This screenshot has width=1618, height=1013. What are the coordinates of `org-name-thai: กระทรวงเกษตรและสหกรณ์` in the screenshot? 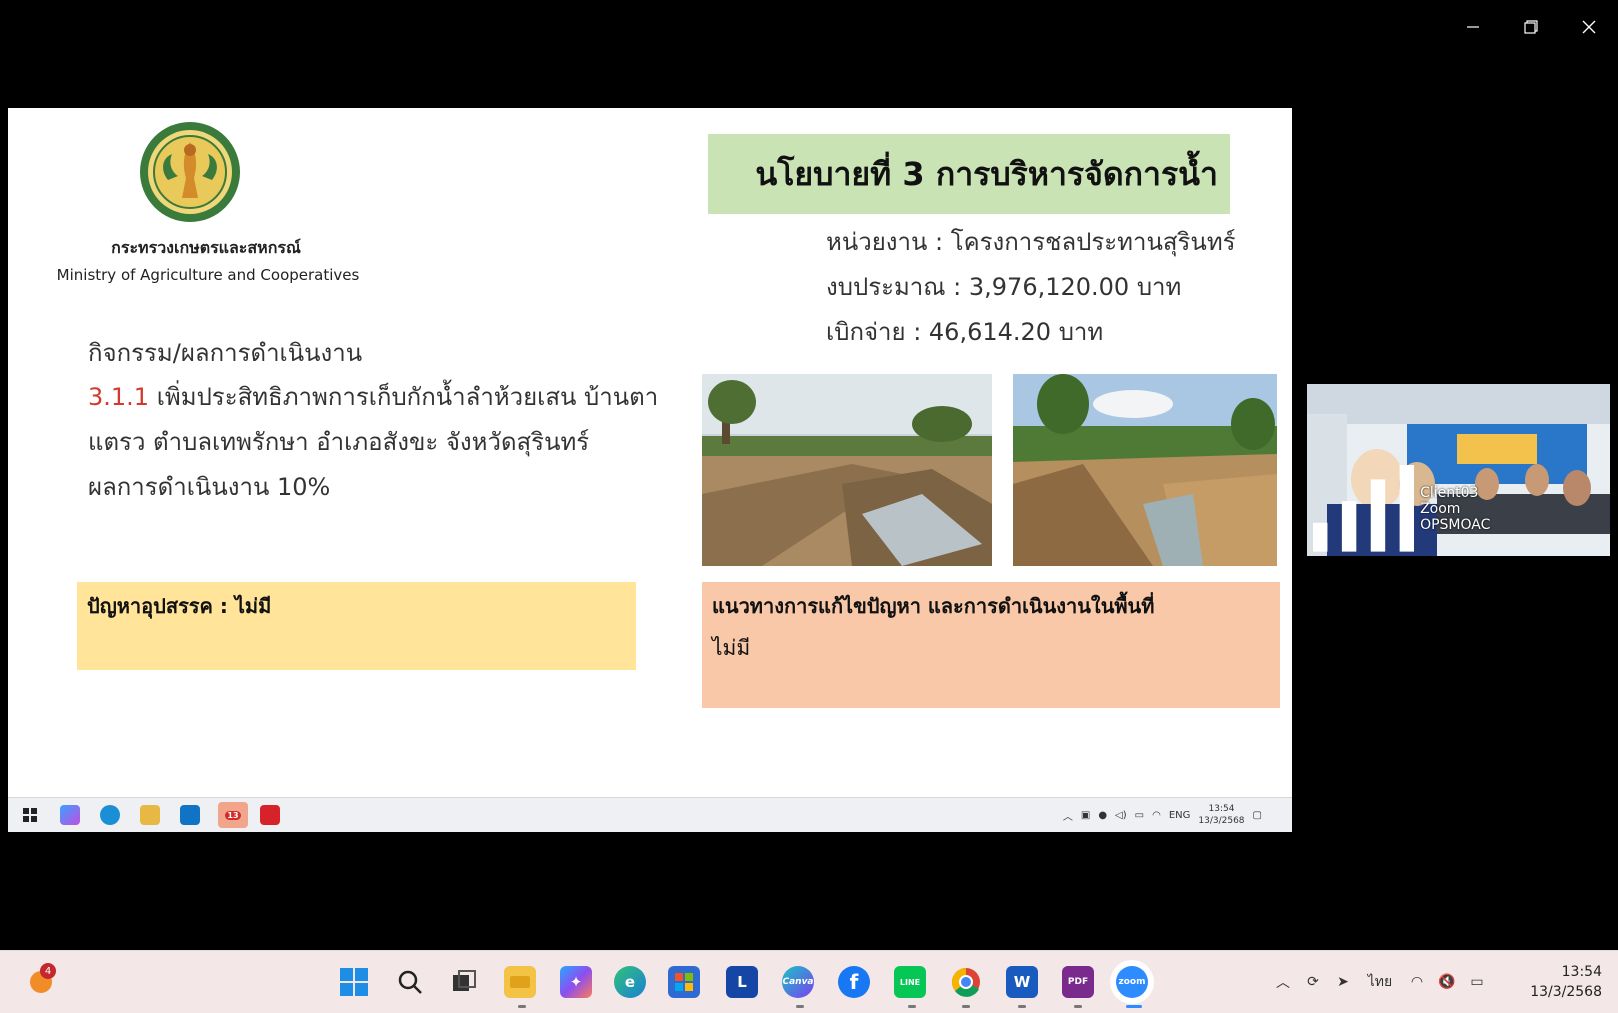 It's located at (206, 247).